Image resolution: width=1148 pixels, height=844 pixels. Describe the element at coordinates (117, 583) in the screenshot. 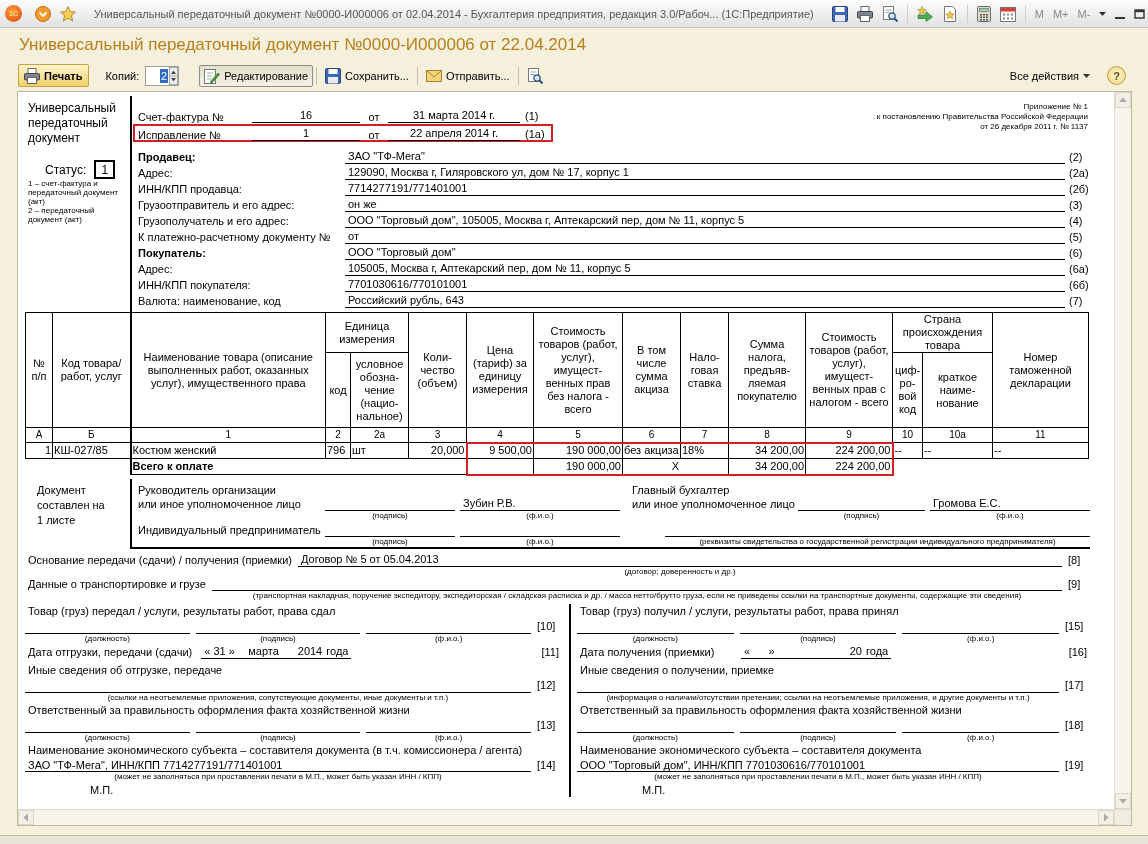

I see `field-label: Данные о транспортировке и грузе` at that location.